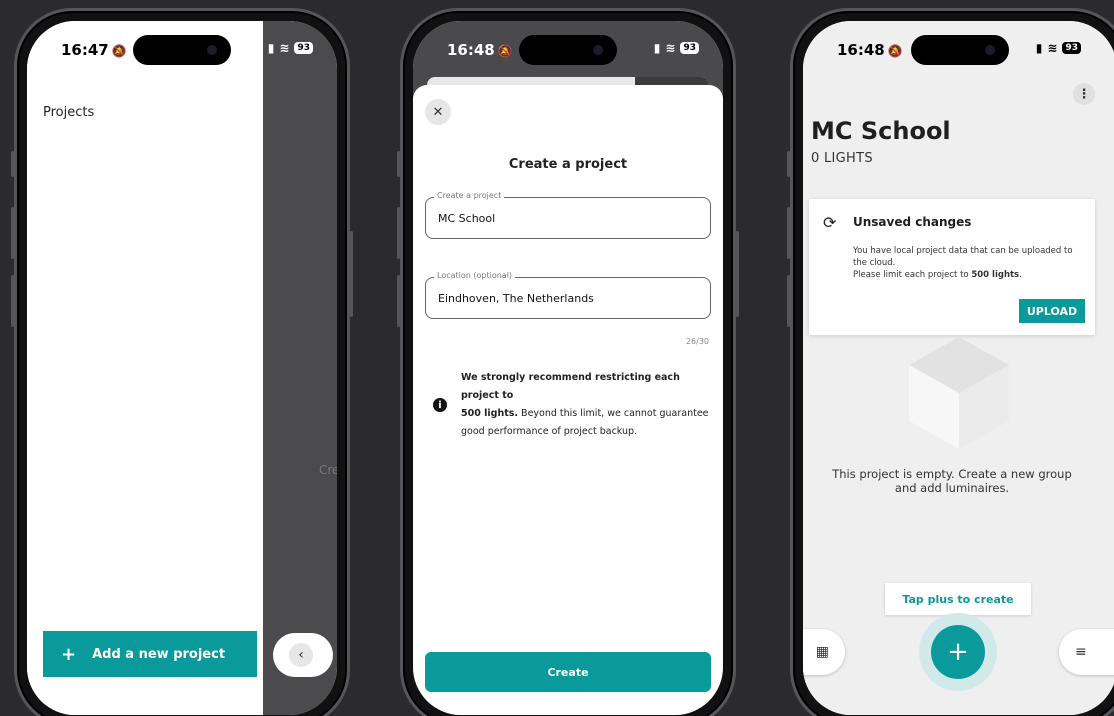 Image resolution: width=1114 pixels, height=716 pixels. What do you see at coordinates (467, 218) in the screenshot?
I see `project-name-value: MC School` at bounding box center [467, 218].